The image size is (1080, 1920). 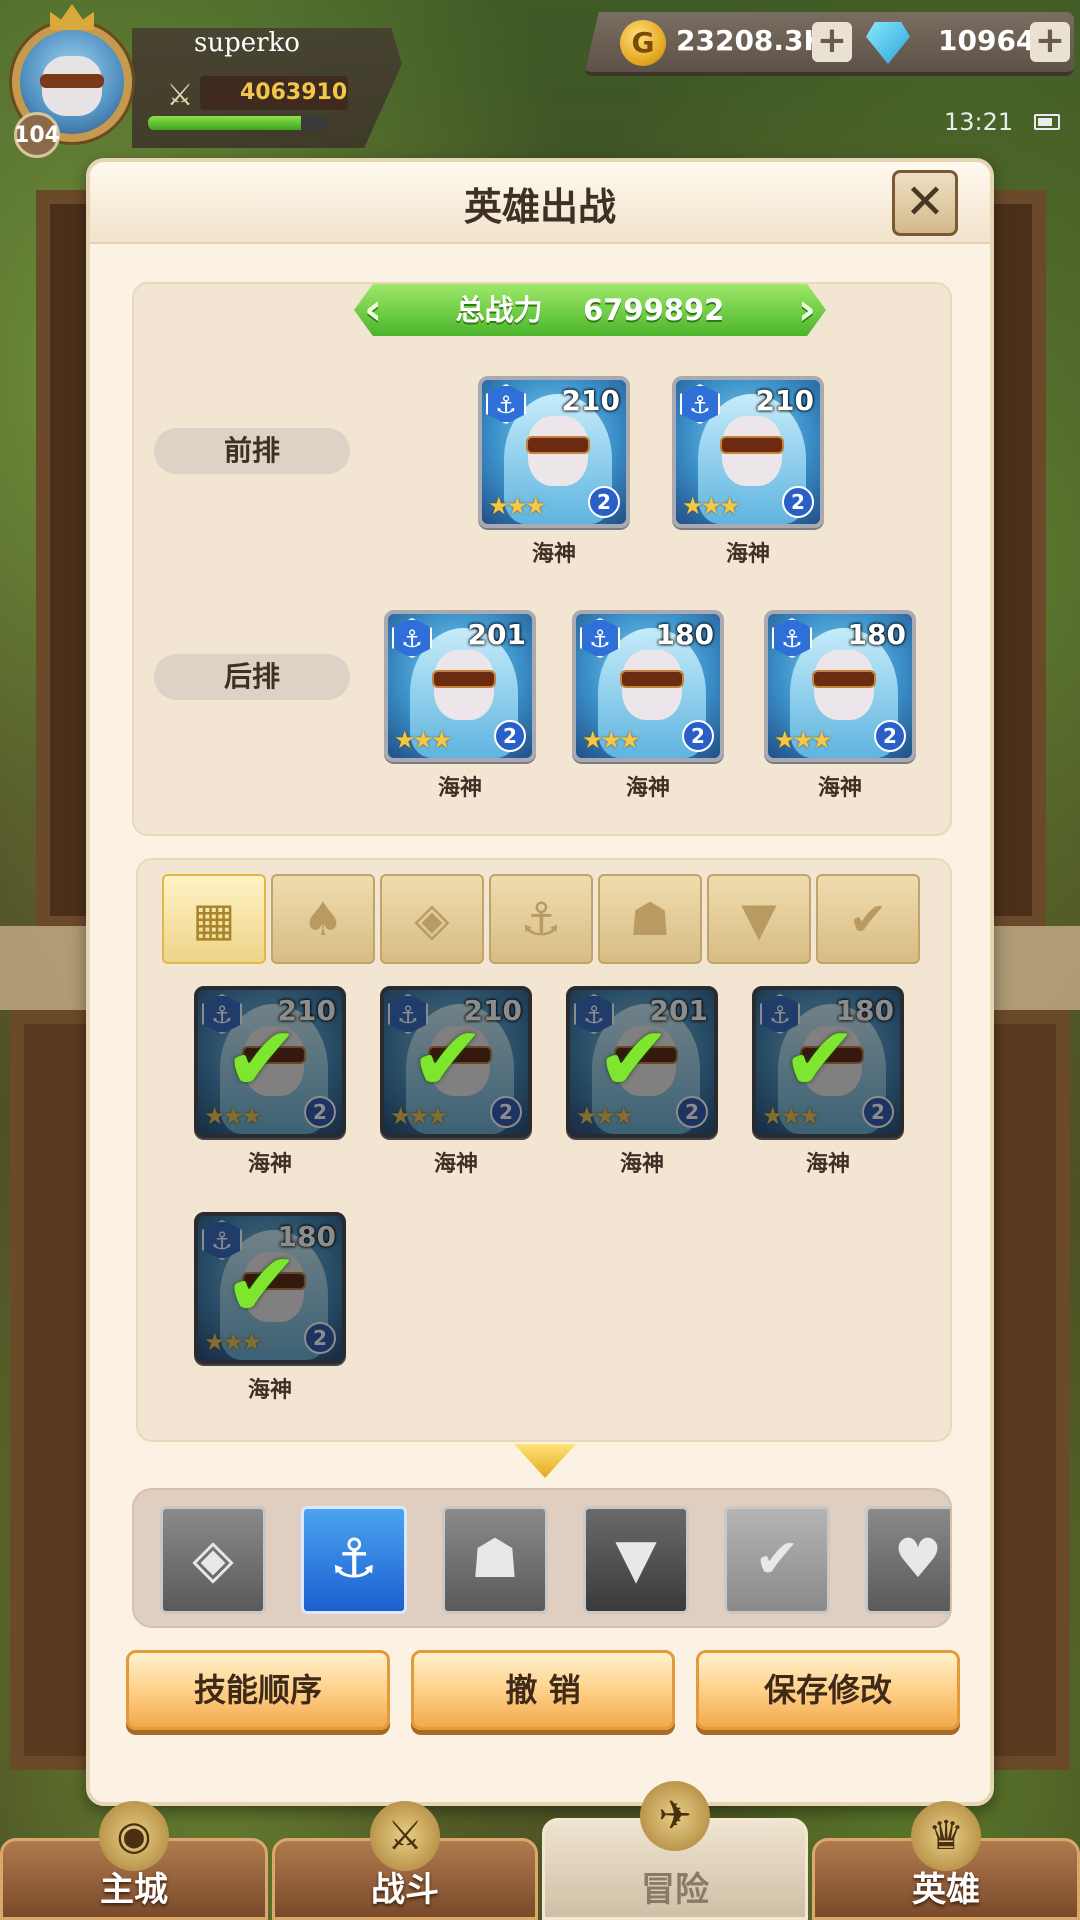 I want to click on filter-nature-icon: ♠, so click(x=323, y=919).